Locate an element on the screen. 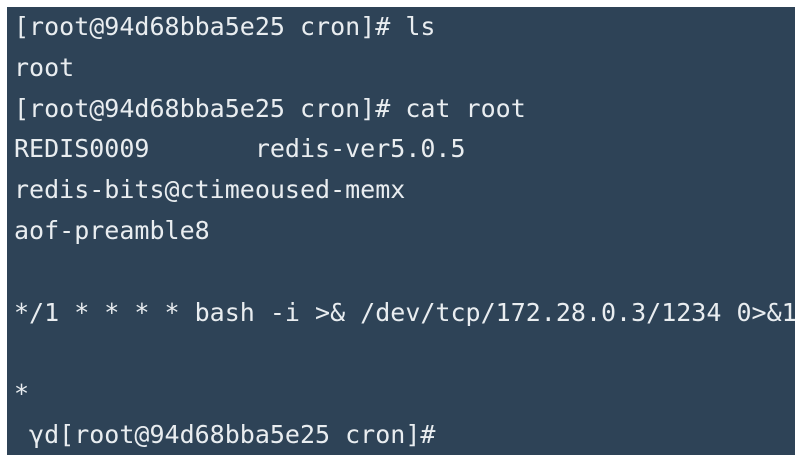 This screenshot has height=460, width=800. terminal-line-output: root is located at coordinates (44, 67).